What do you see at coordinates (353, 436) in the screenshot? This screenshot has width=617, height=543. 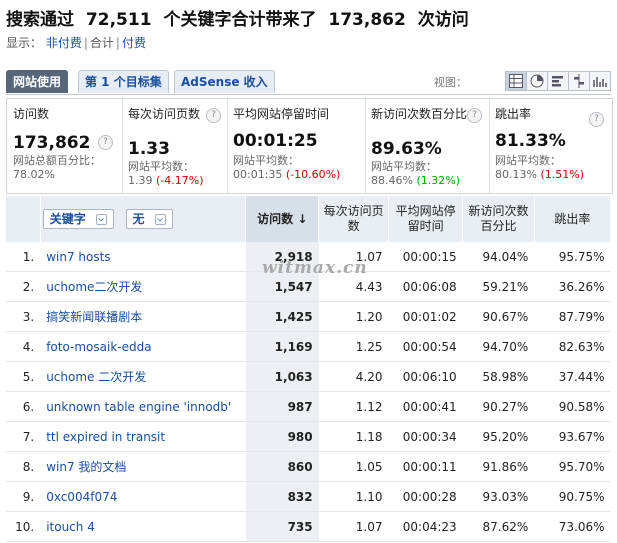 I see `pages-value: 1.18` at bounding box center [353, 436].